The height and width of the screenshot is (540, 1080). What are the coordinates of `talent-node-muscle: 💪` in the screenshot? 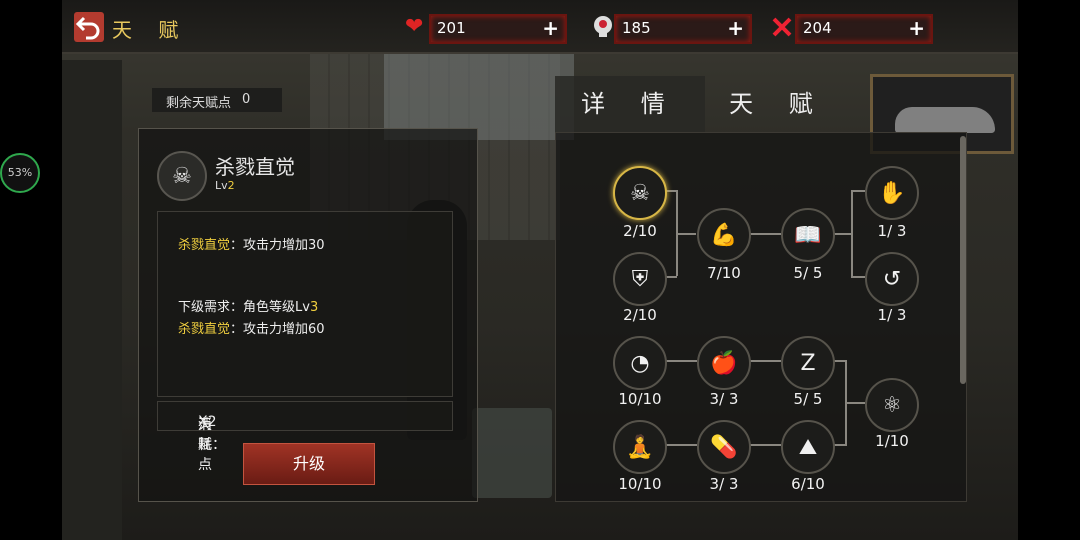 It's located at (724, 235).